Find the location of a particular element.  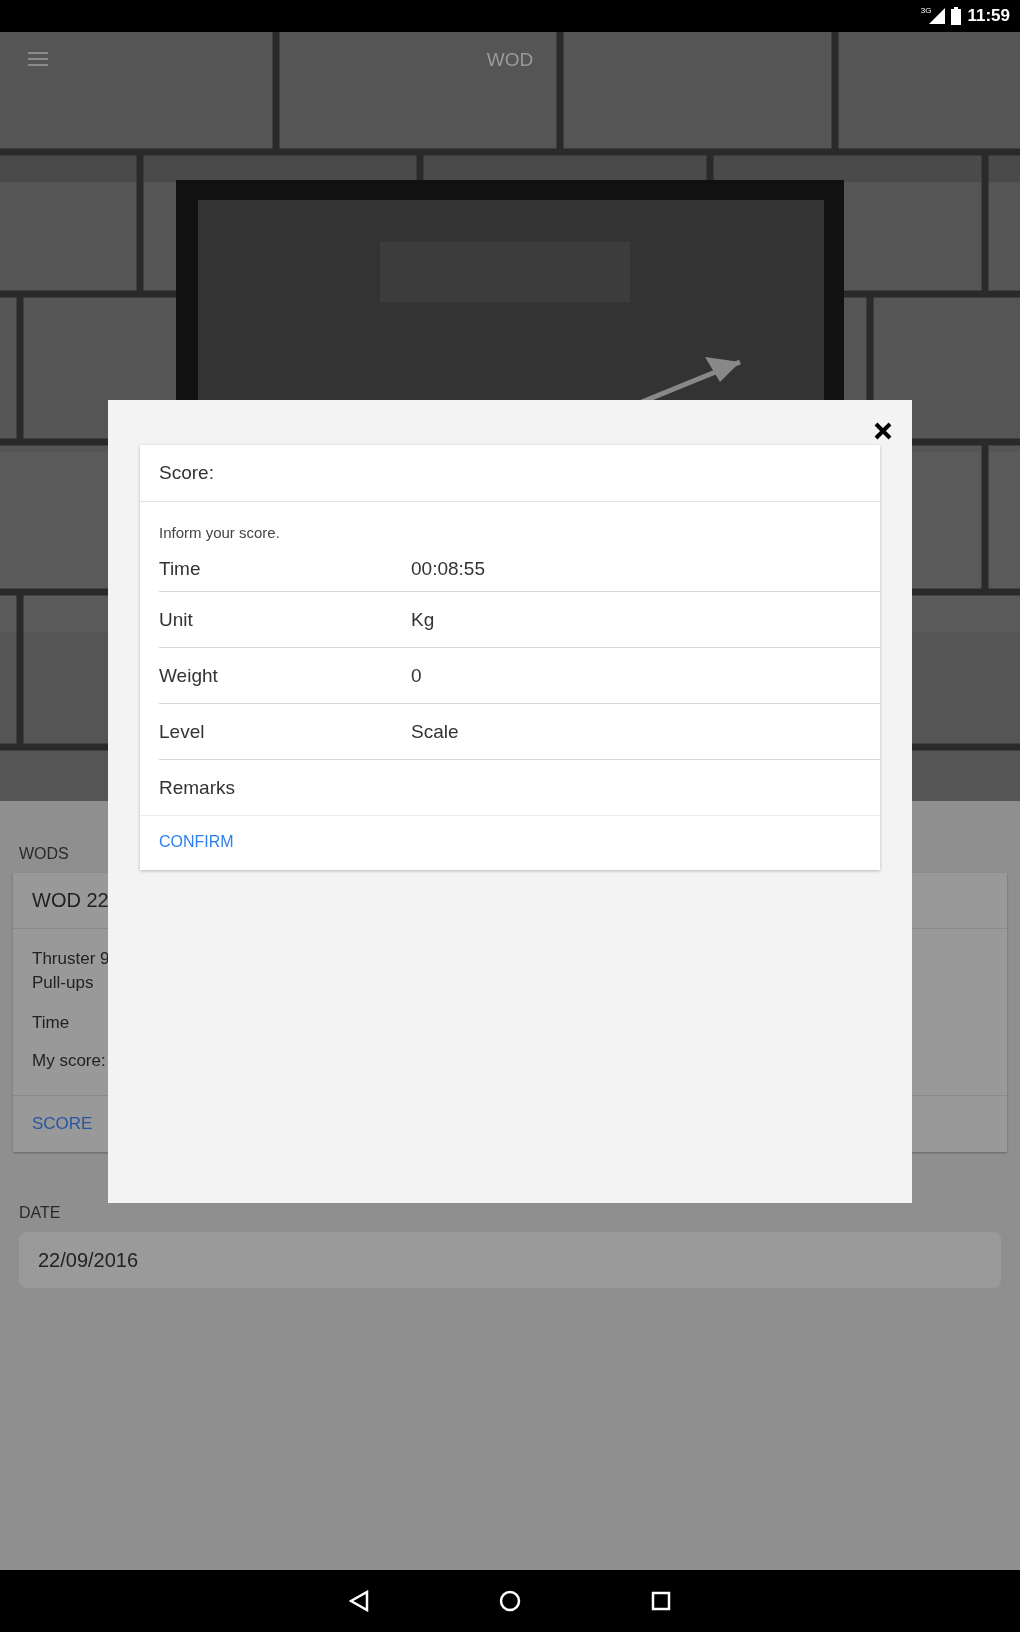

back-icon is located at coordinates (359, 1601).